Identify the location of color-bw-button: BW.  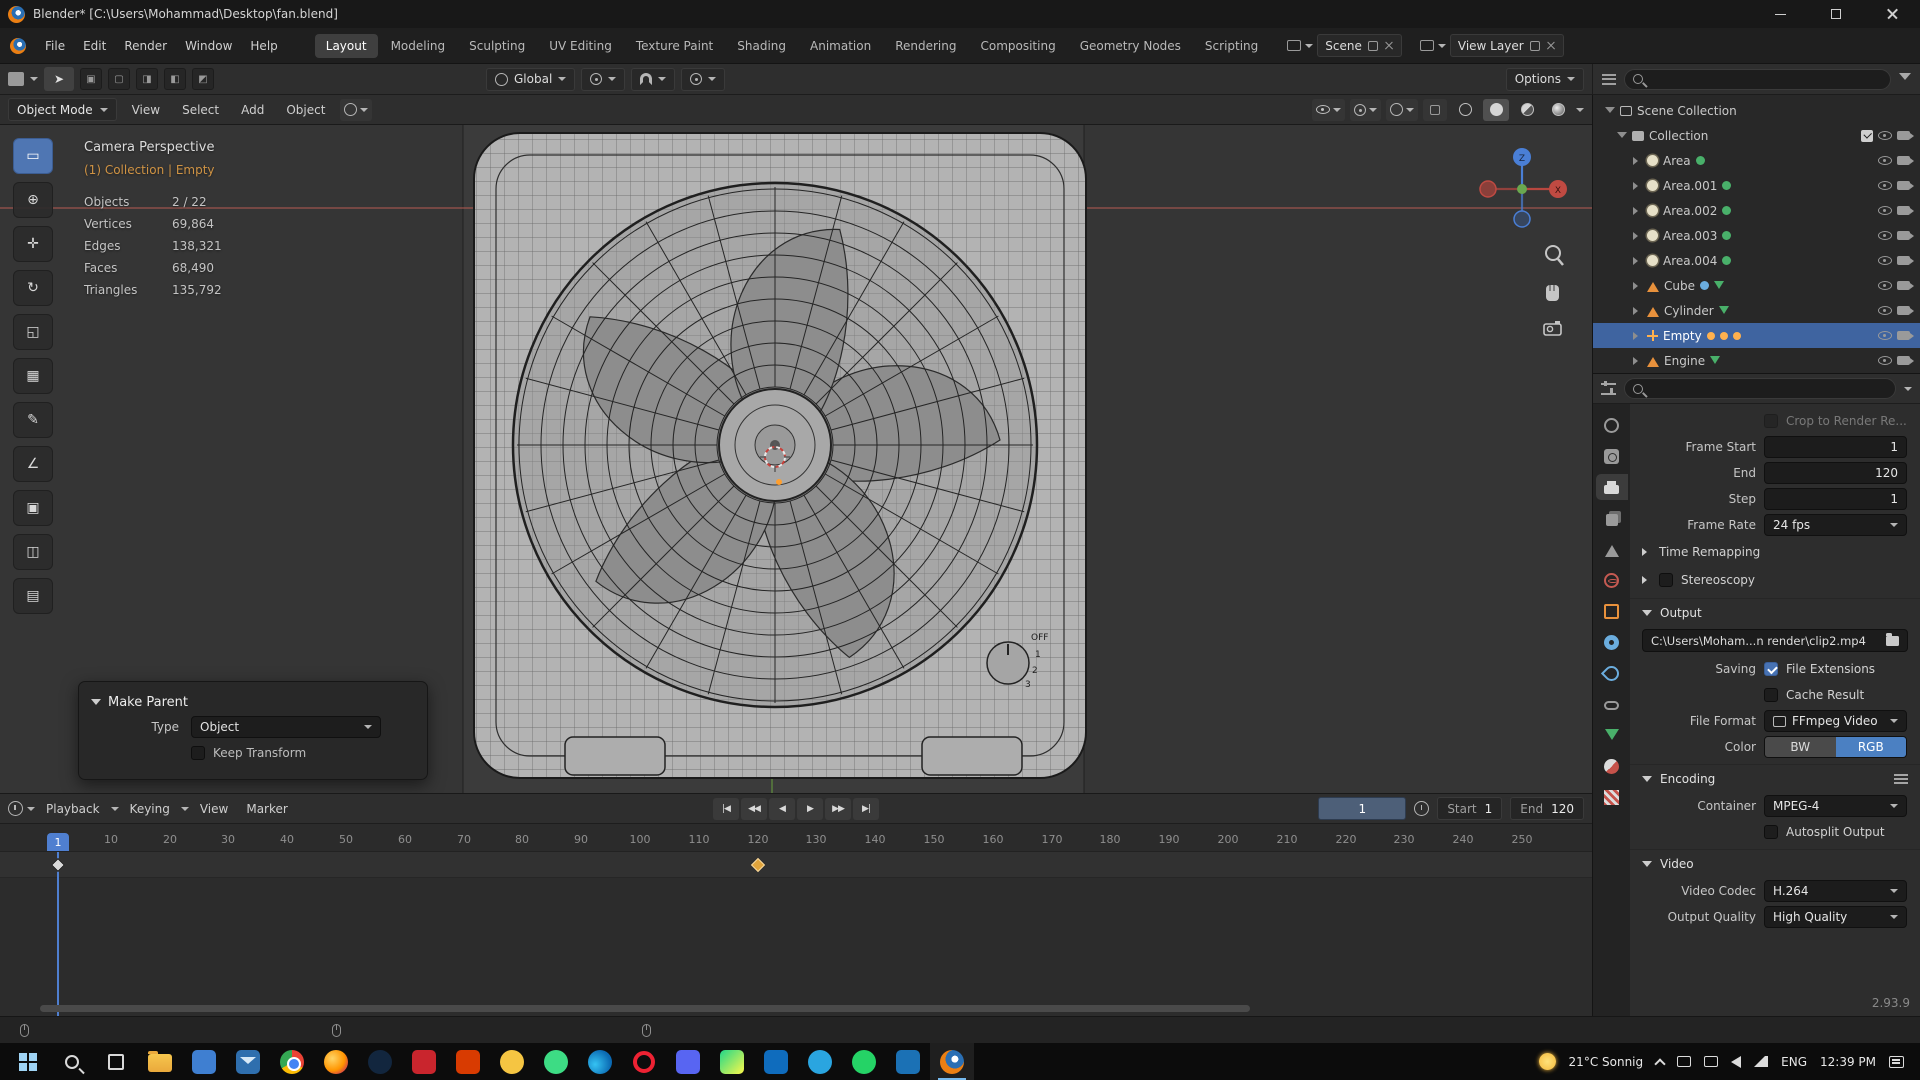
(1800, 747).